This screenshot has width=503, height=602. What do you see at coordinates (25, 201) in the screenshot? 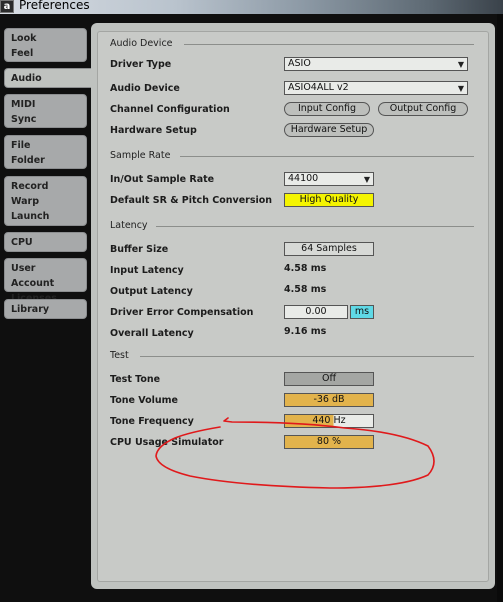
I see `tab-label: Warp` at bounding box center [25, 201].